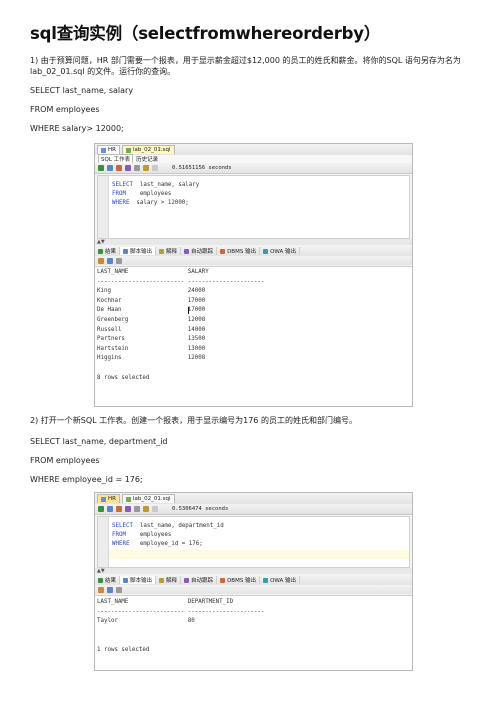  What do you see at coordinates (86, 479) in the screenshot?
I see `sql-line: WHERE employee_id = 176;` at bounding box center [86, 479].